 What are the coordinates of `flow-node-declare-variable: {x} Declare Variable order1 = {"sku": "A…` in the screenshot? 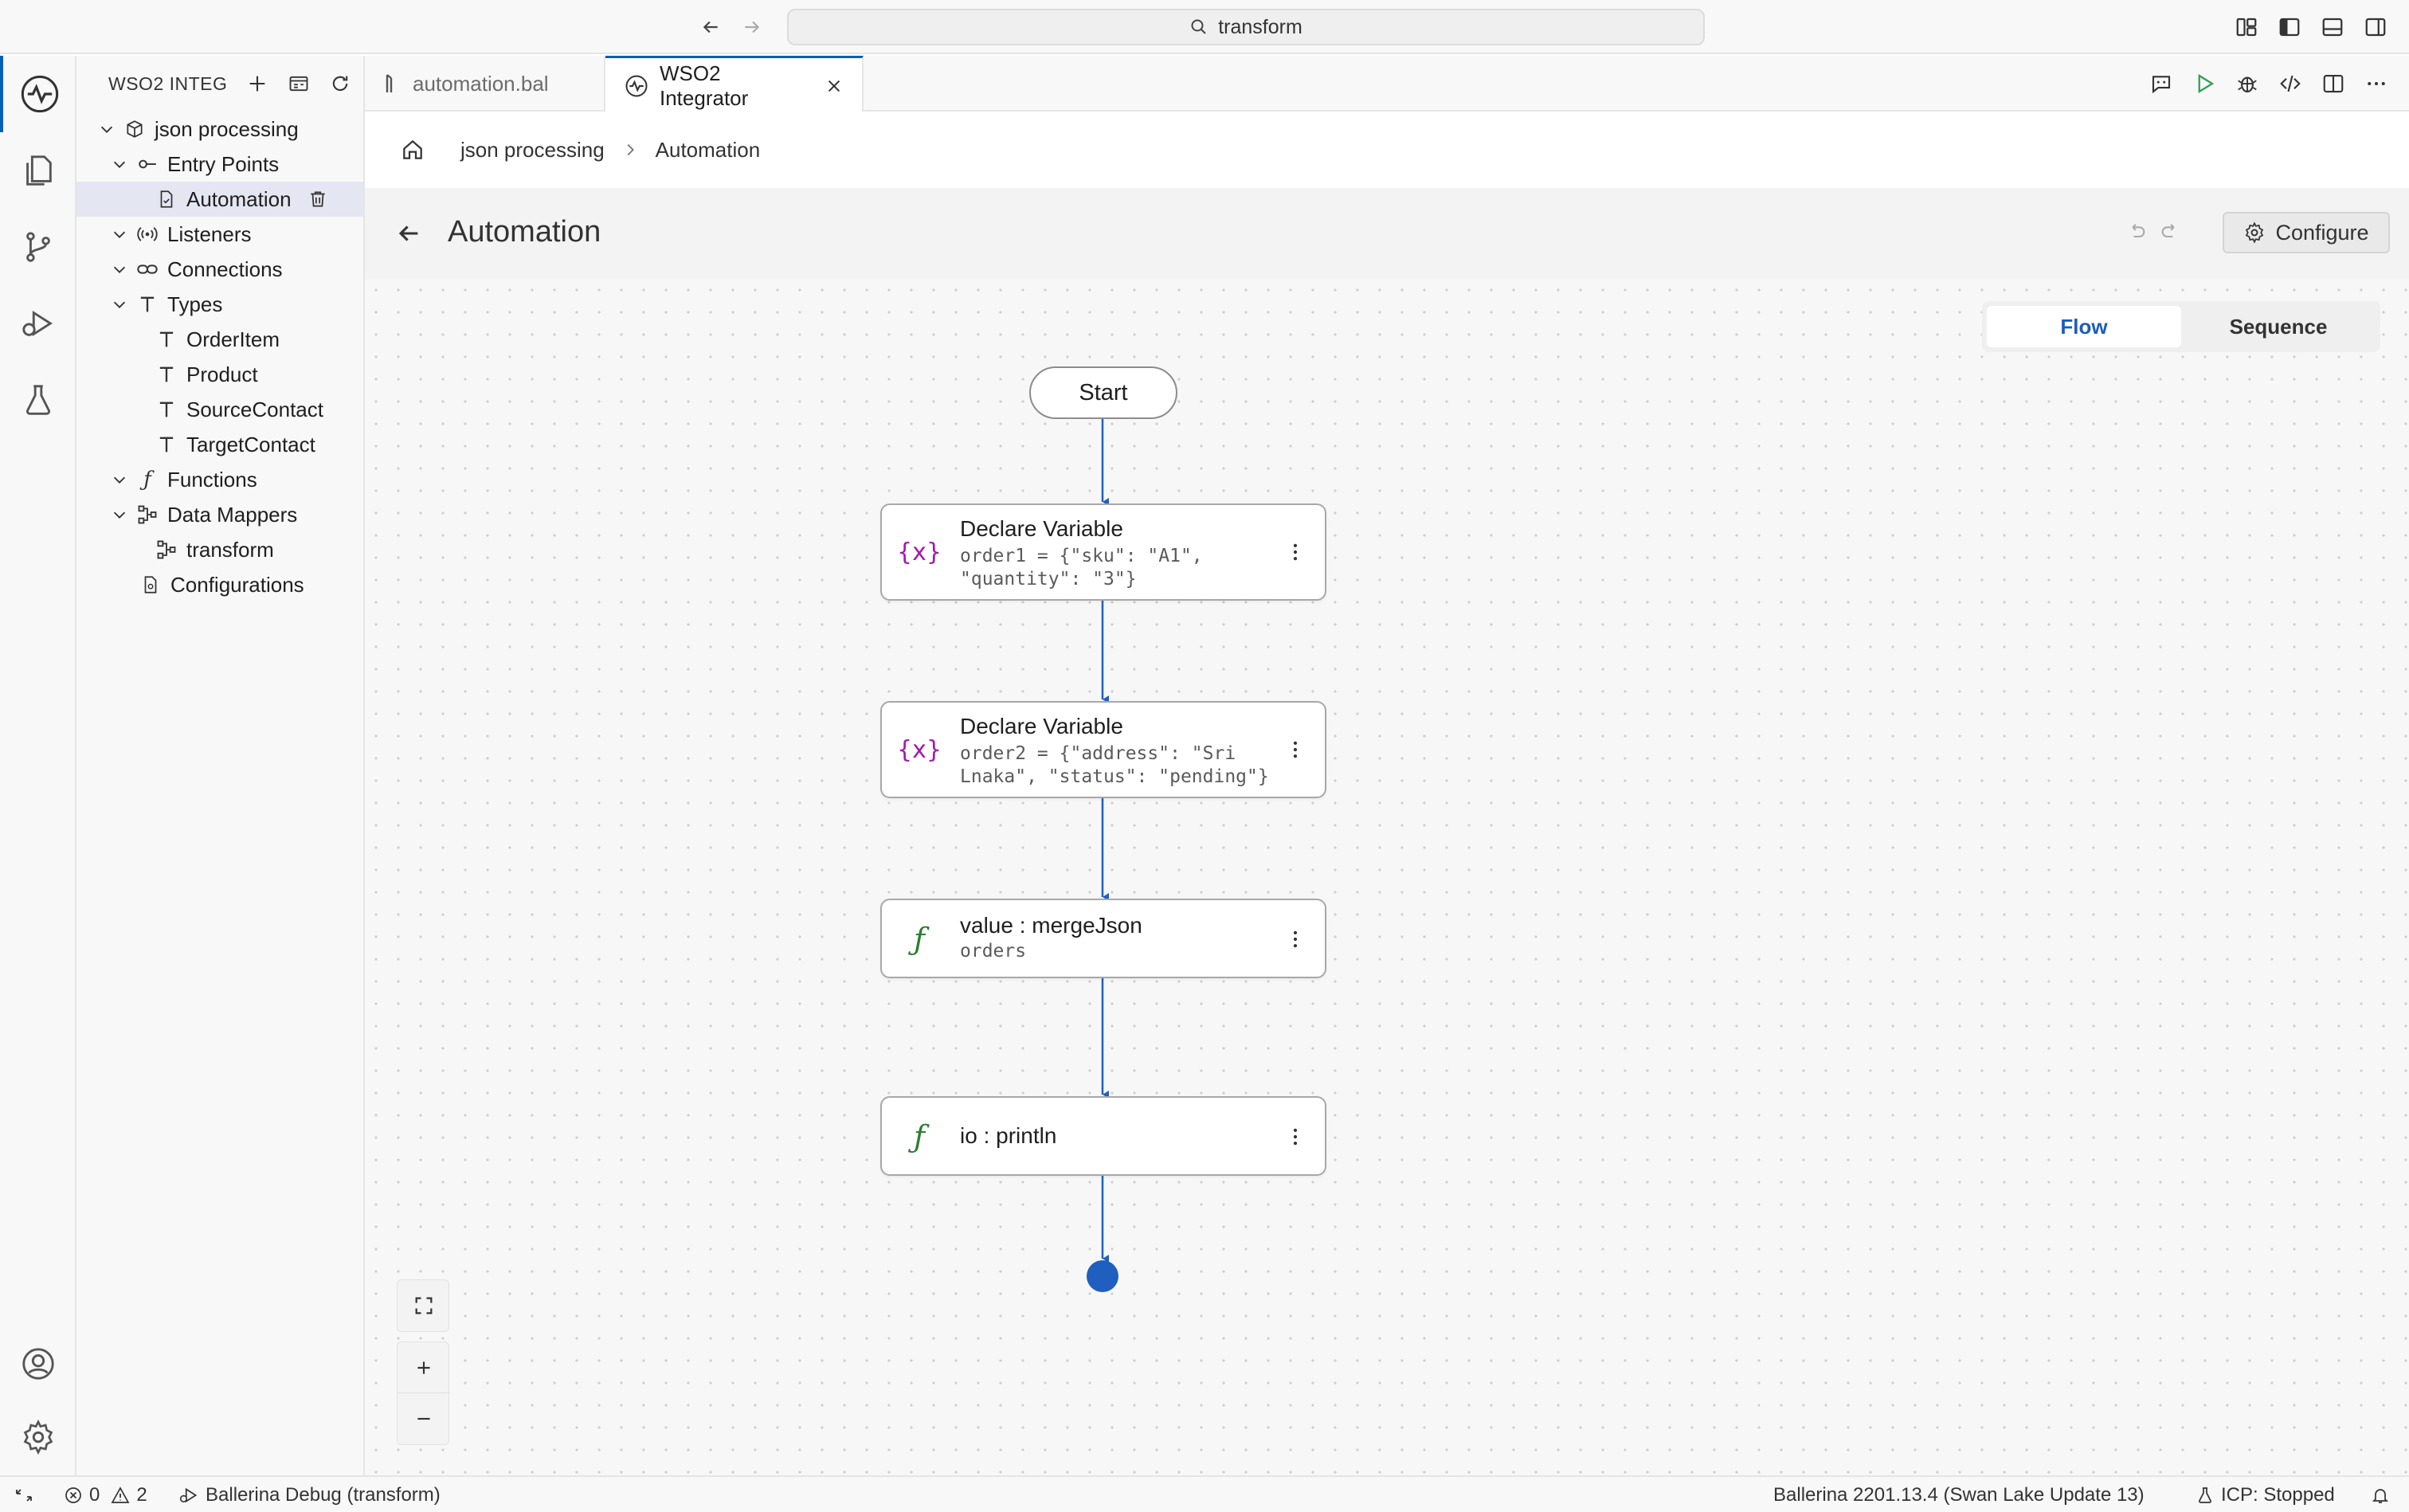 It's located at (1103, 552).